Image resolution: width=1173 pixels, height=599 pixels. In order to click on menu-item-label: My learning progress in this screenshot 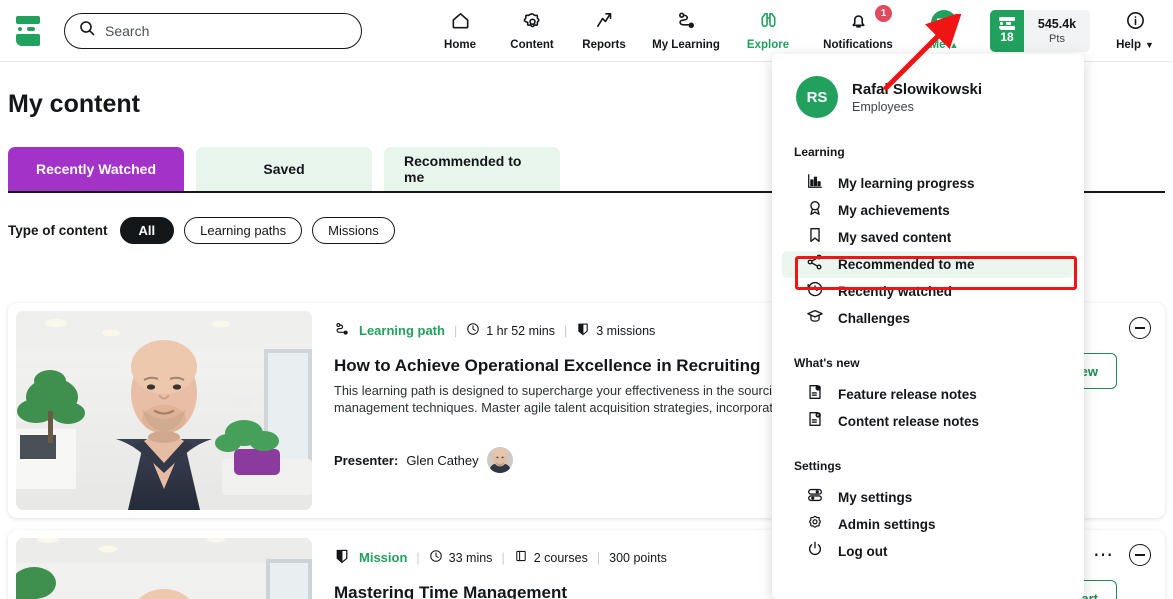, I will do `click(906, 183)`.